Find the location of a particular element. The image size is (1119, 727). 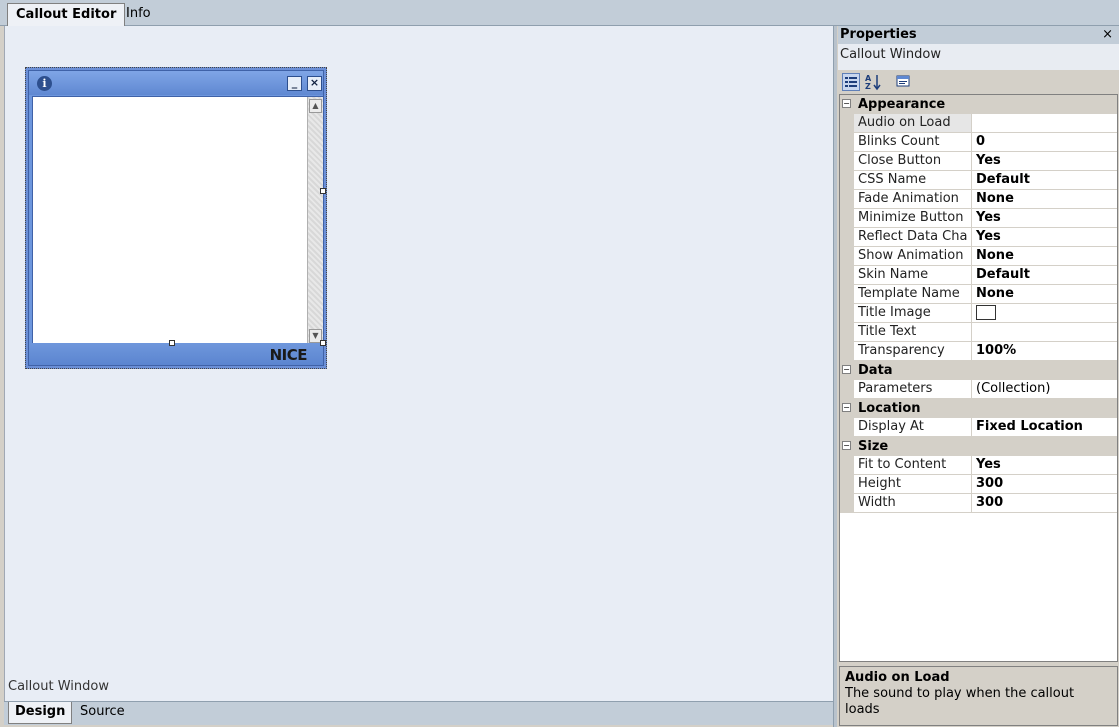

panel-splitter is located at coordinates (835, 376).